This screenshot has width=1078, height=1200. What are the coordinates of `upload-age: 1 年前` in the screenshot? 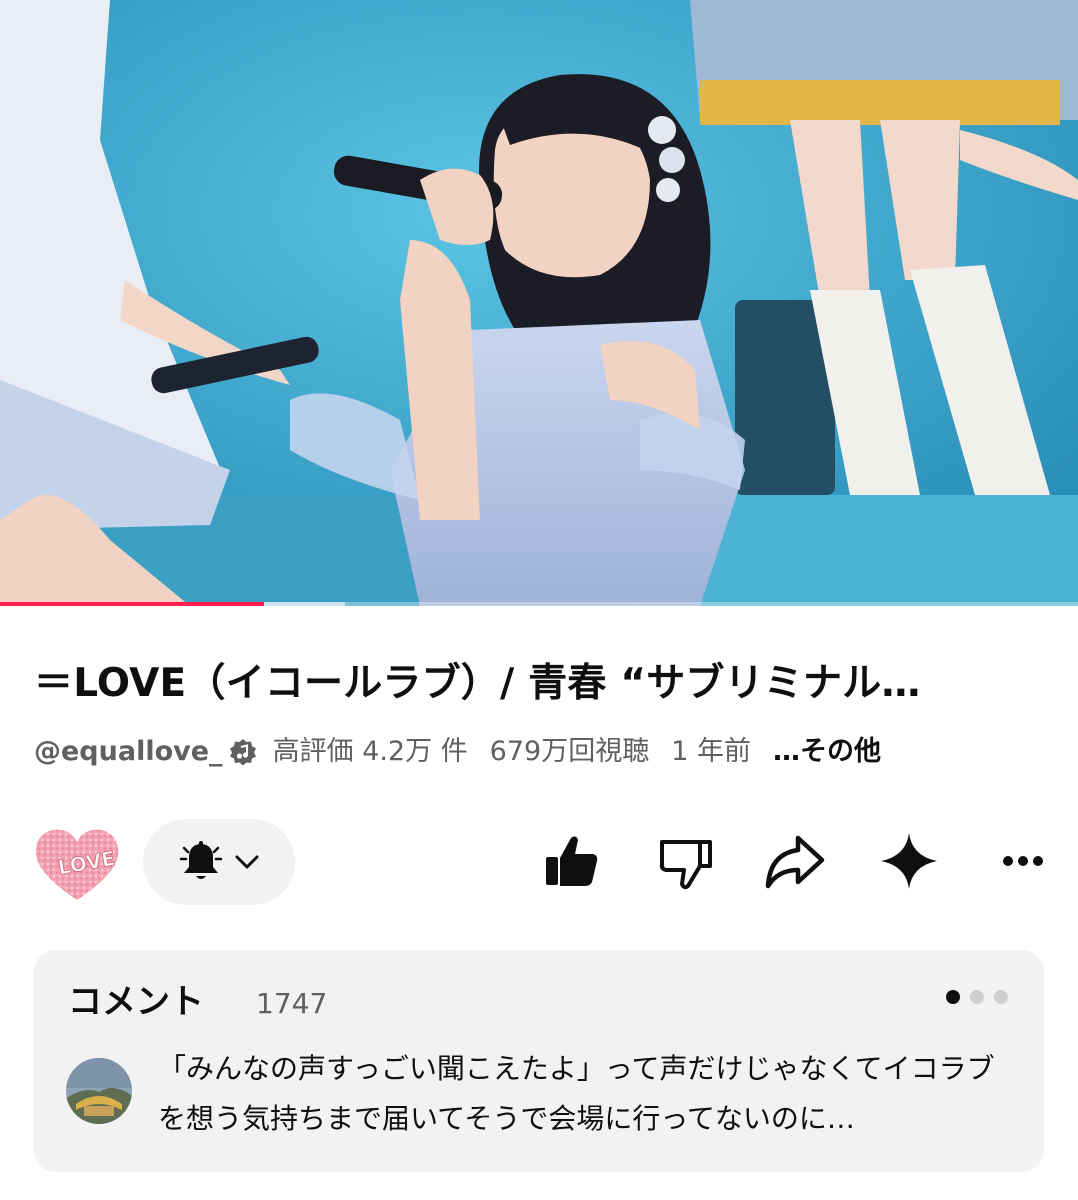 It's located at (711, 751).